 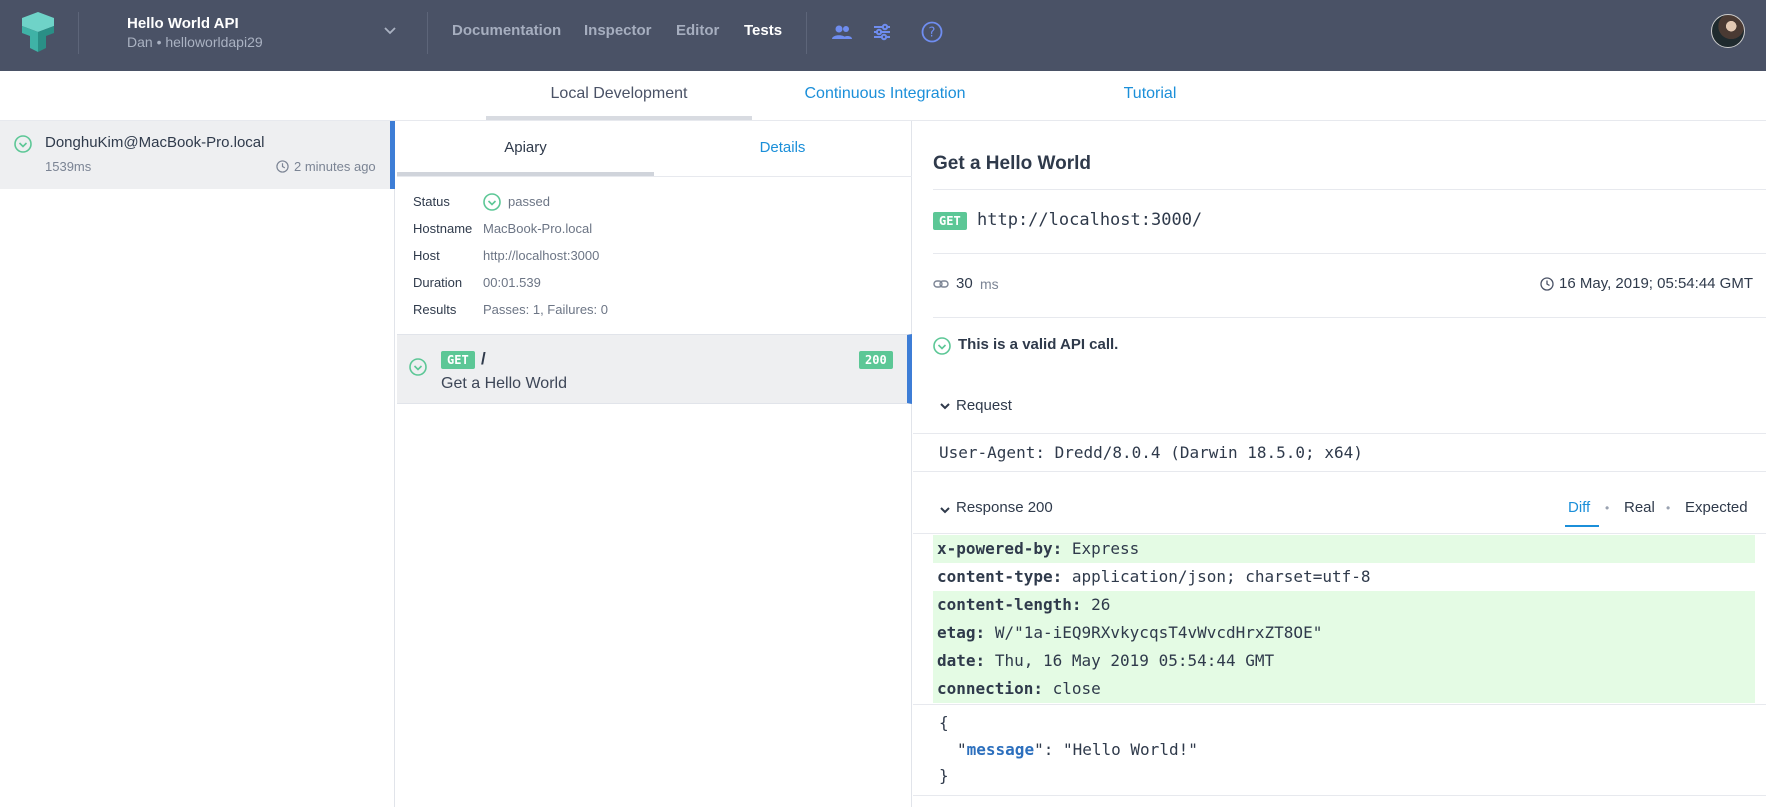 I want to click on transaction-date: 16 May, 2019; 05:54:44 GMT, so click(x=1656, y=283).